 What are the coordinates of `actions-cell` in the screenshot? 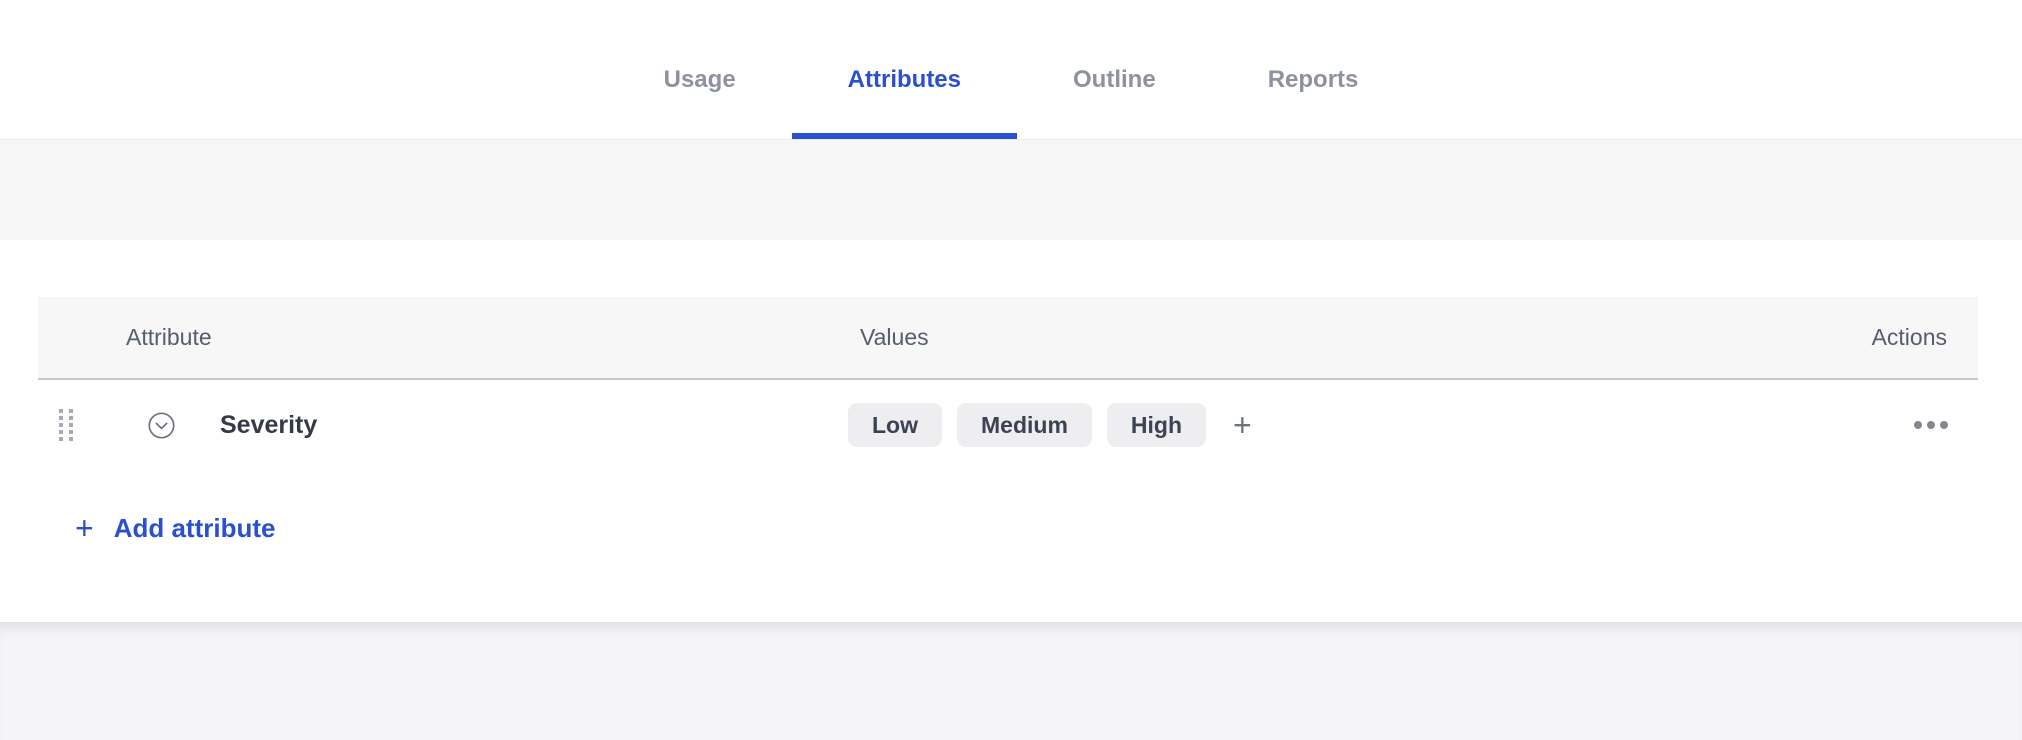 It's located at (1945, 425).